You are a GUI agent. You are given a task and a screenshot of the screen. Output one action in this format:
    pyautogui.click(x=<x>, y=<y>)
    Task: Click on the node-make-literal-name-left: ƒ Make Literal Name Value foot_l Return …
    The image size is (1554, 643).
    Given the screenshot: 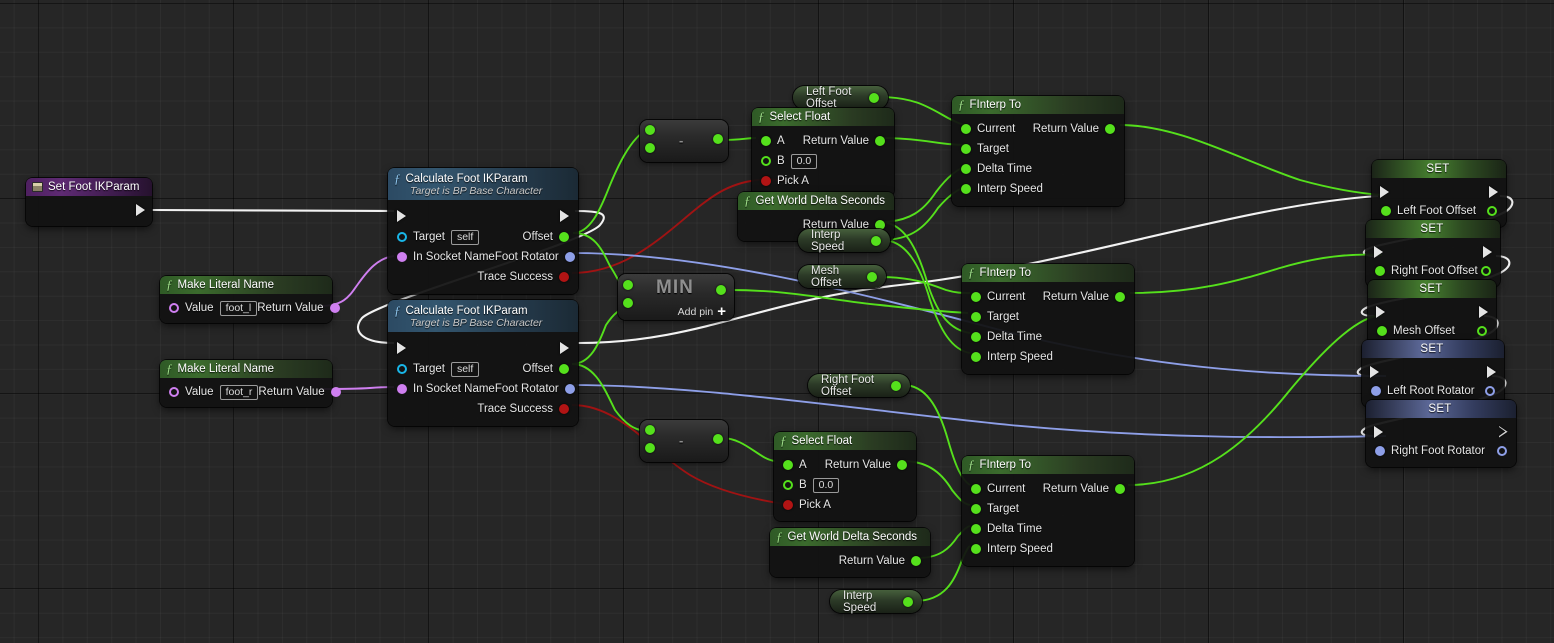 What is the action you would take?
    pyautogui.click(x=250, y=299)
    